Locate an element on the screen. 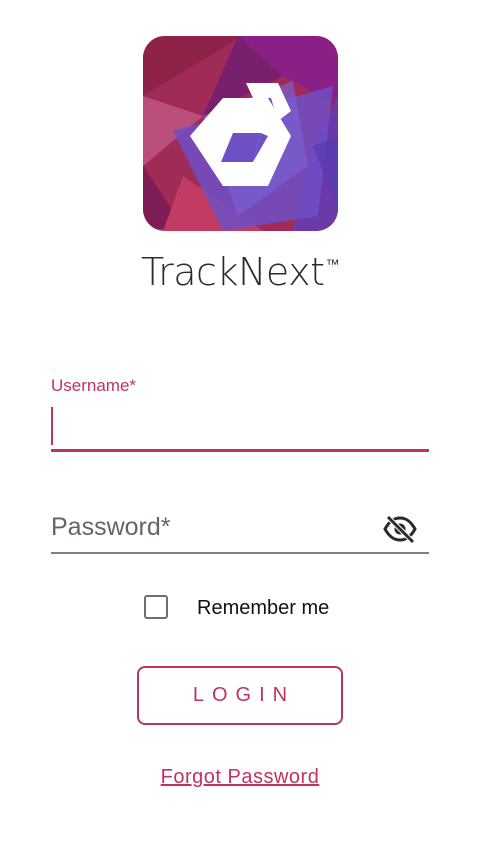 This screenshot has height=854, width=480. remember-me-checkbox is located at coordinates (156, 607).